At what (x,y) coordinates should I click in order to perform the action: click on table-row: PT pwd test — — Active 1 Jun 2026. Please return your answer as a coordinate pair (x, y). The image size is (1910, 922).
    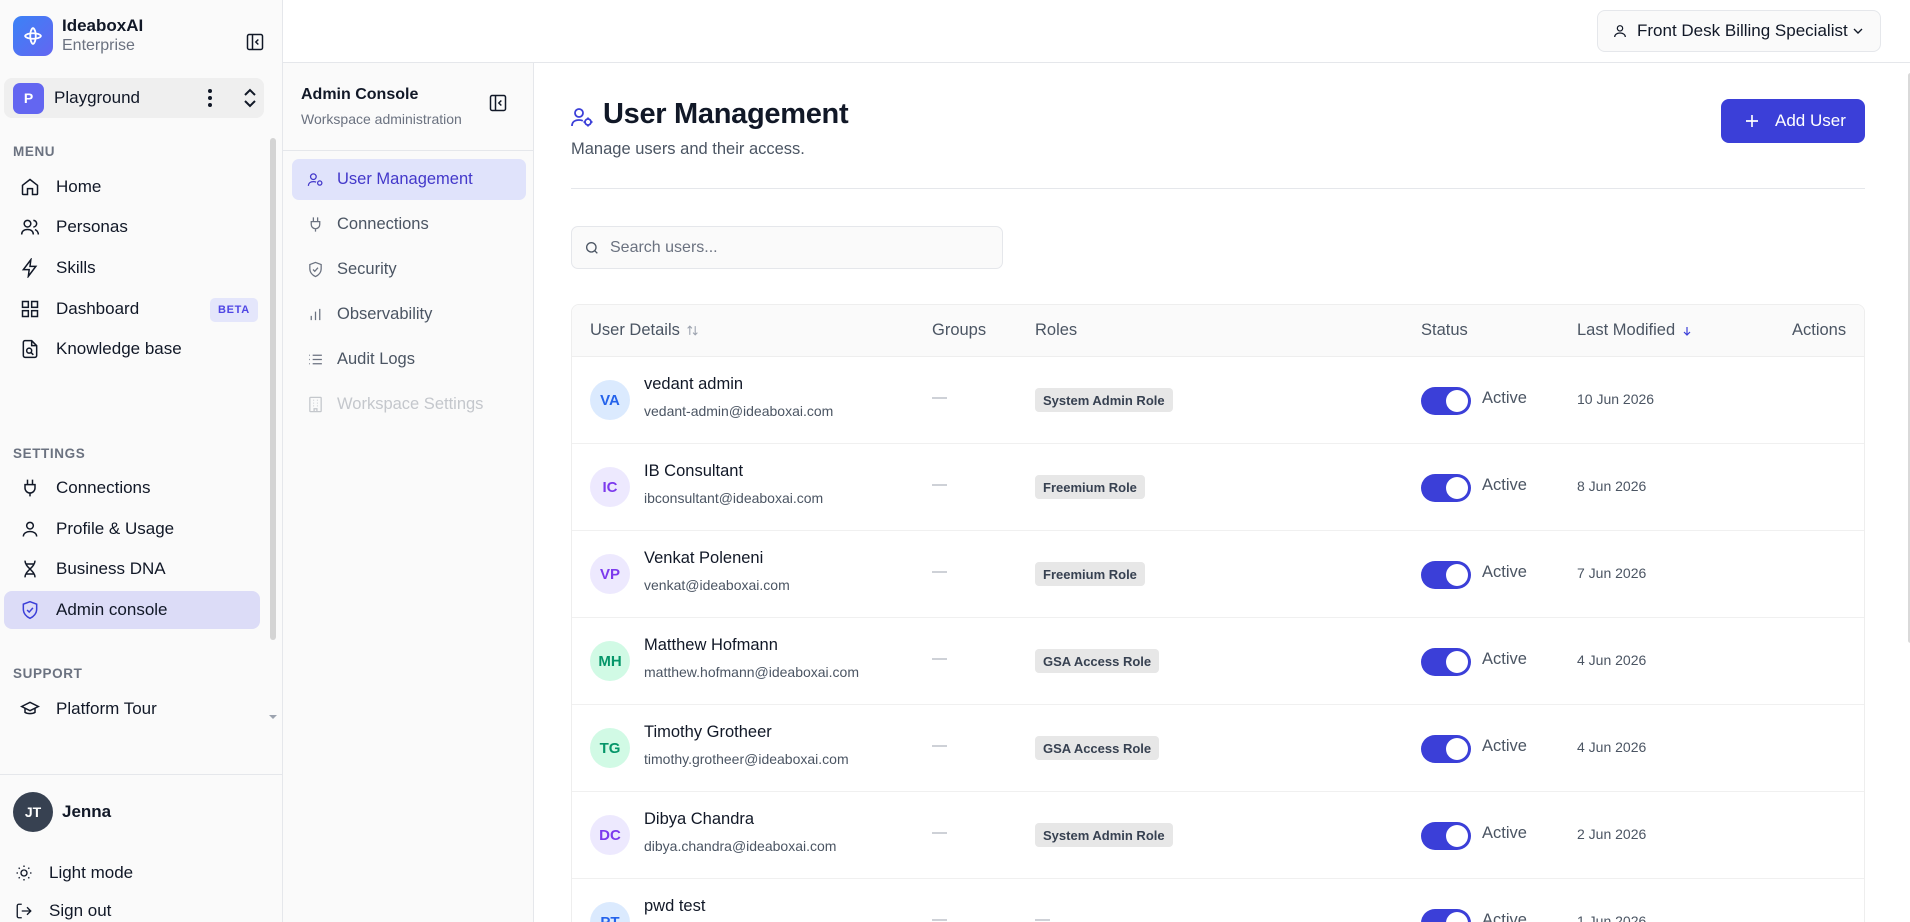
    Looking at the image, I should click on (1218, 900).